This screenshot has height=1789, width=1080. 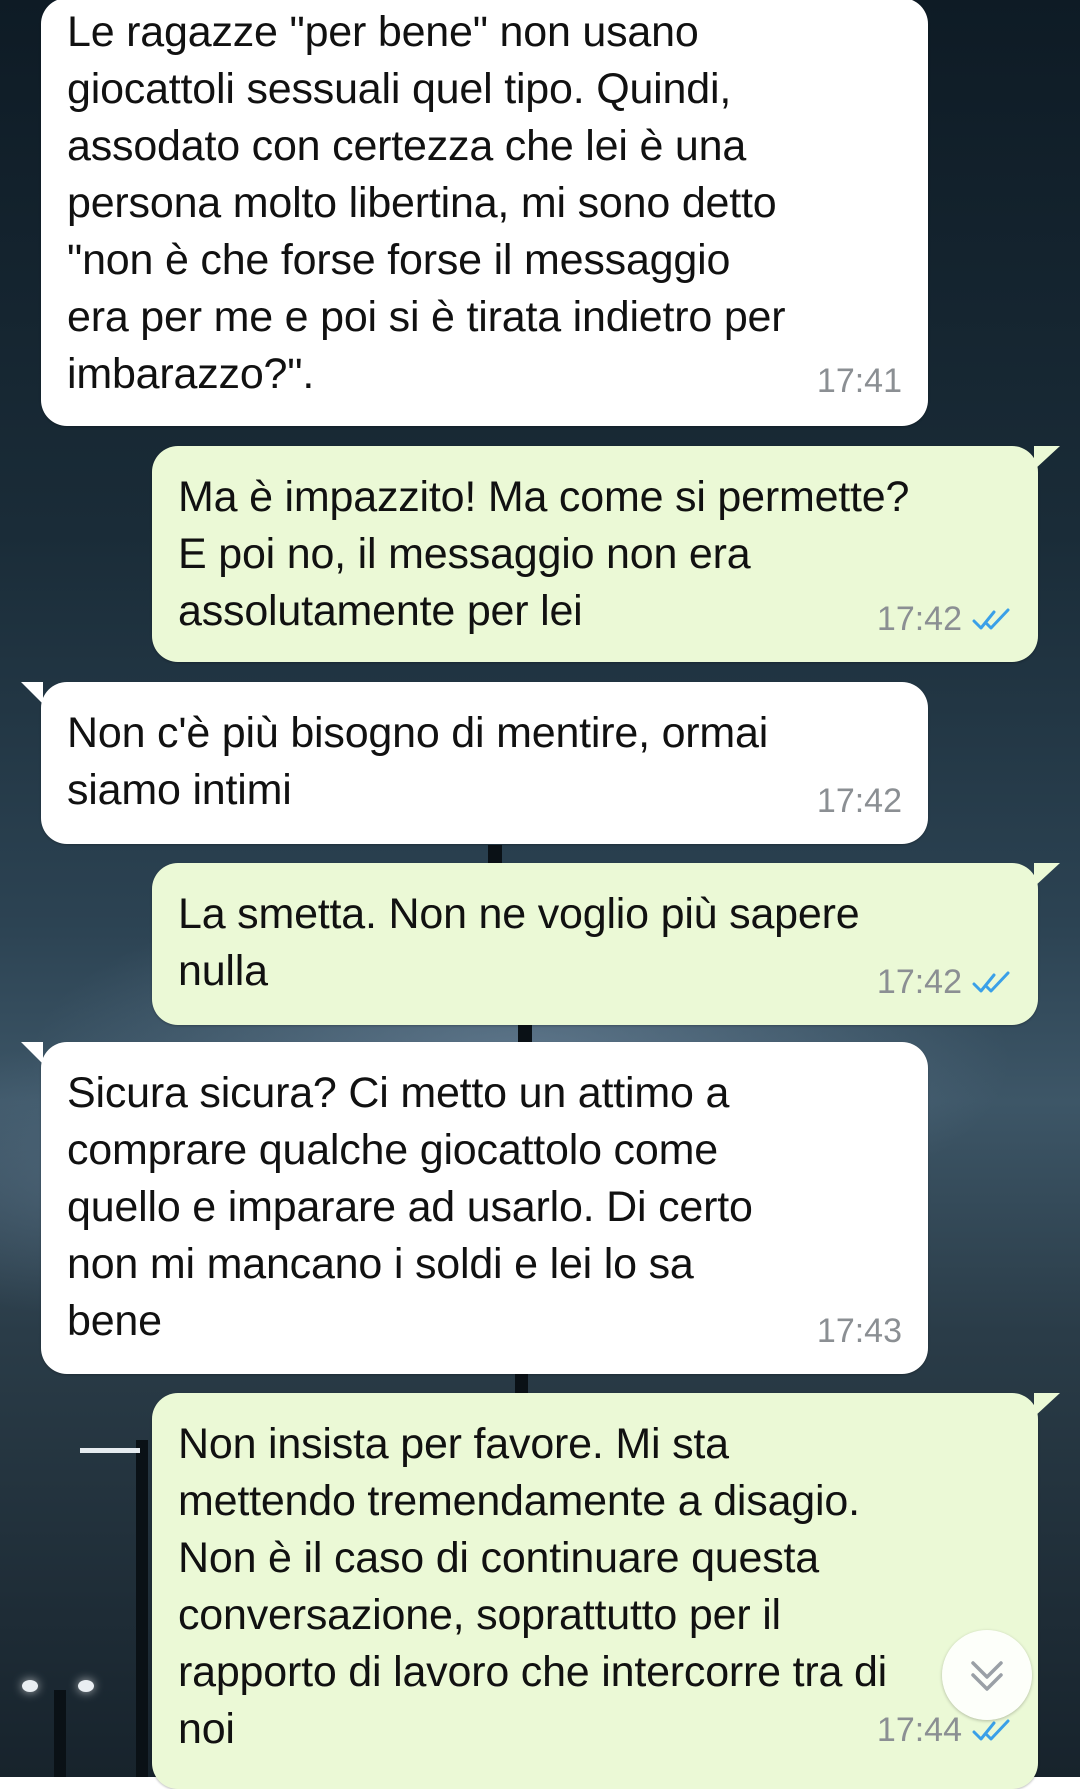 I want to click on message-time: 17:41, so click(x=859, y=381).